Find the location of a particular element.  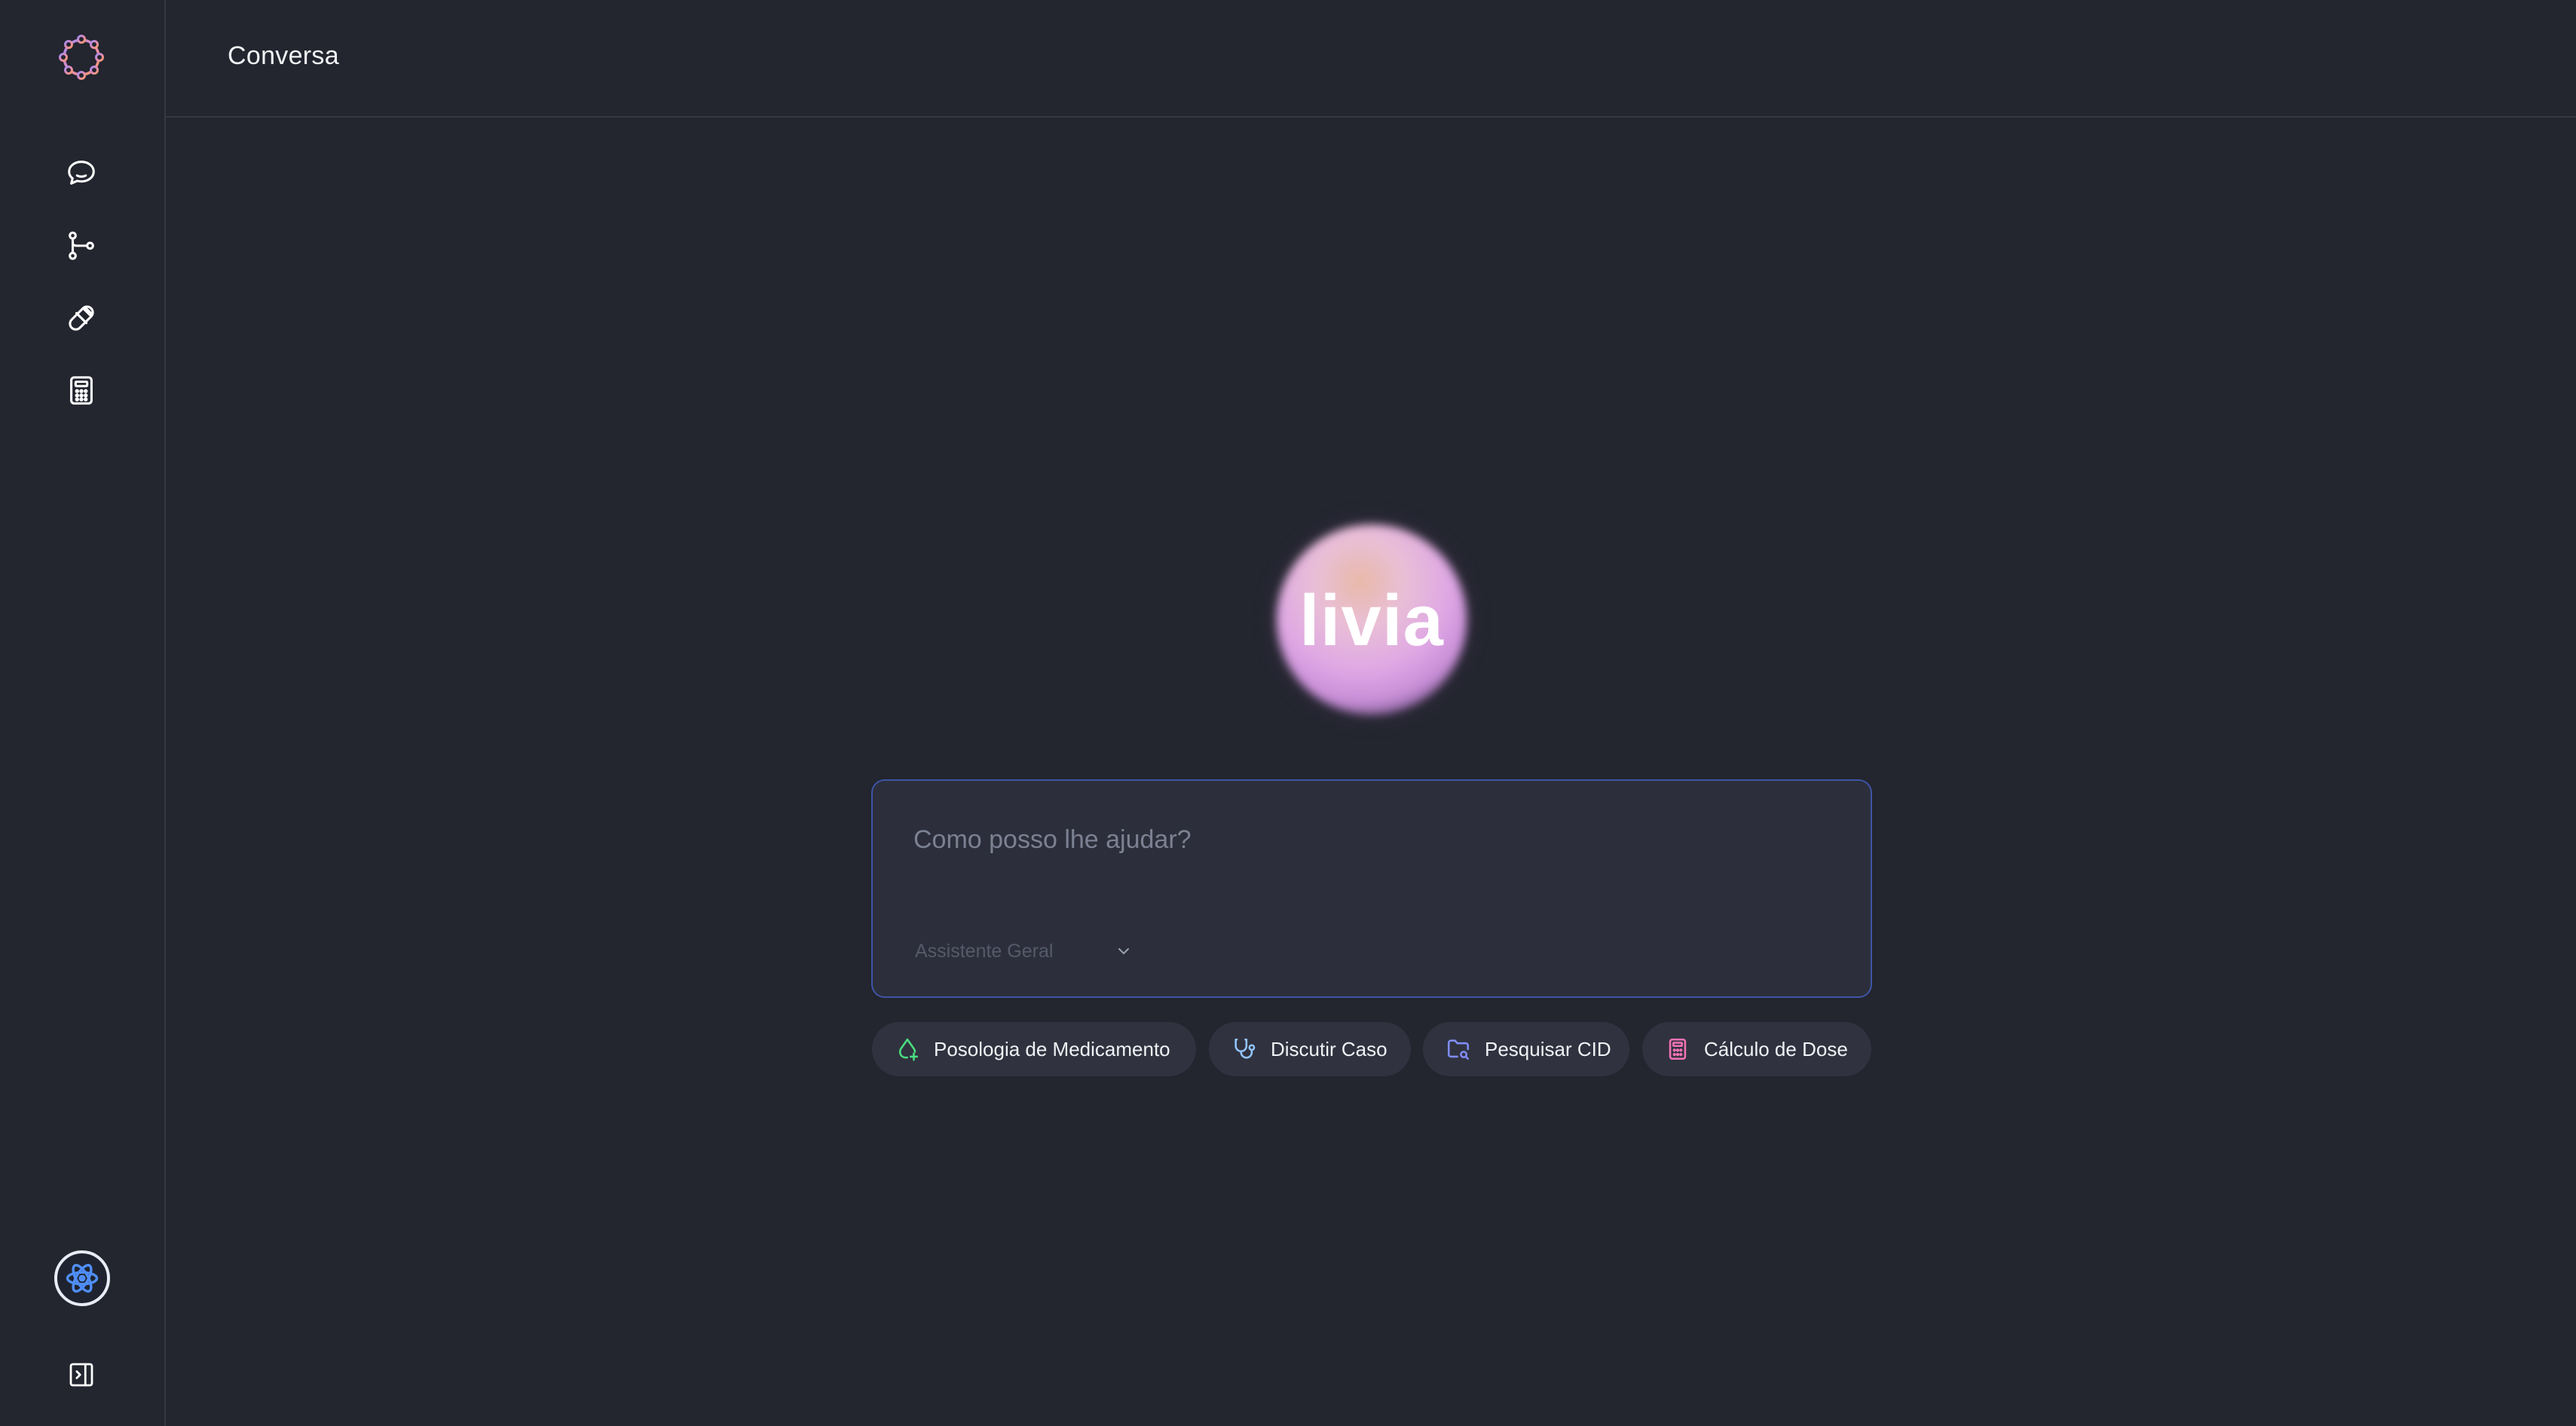

suggestion-chip-pesquisar-cid: Pesquisar CID is located at coordinates (1526, 1049).